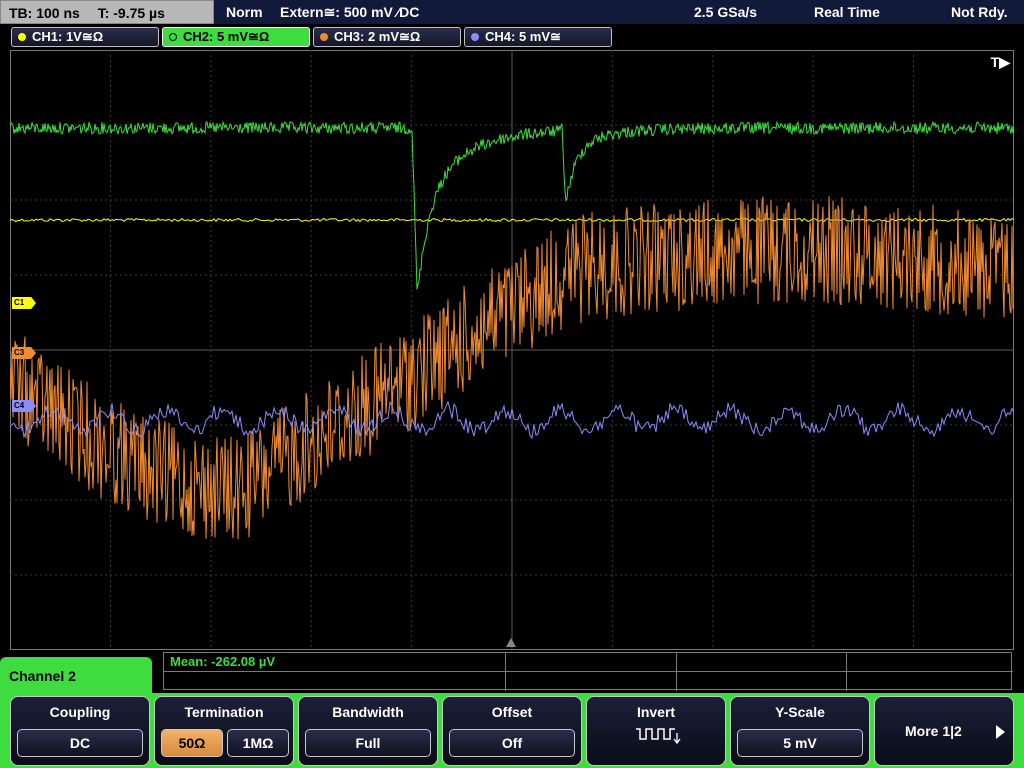  Describe the element at coordinates (192, 743) in the screenshot. I see `termination-50ohm-option: 50Ω` at that location.